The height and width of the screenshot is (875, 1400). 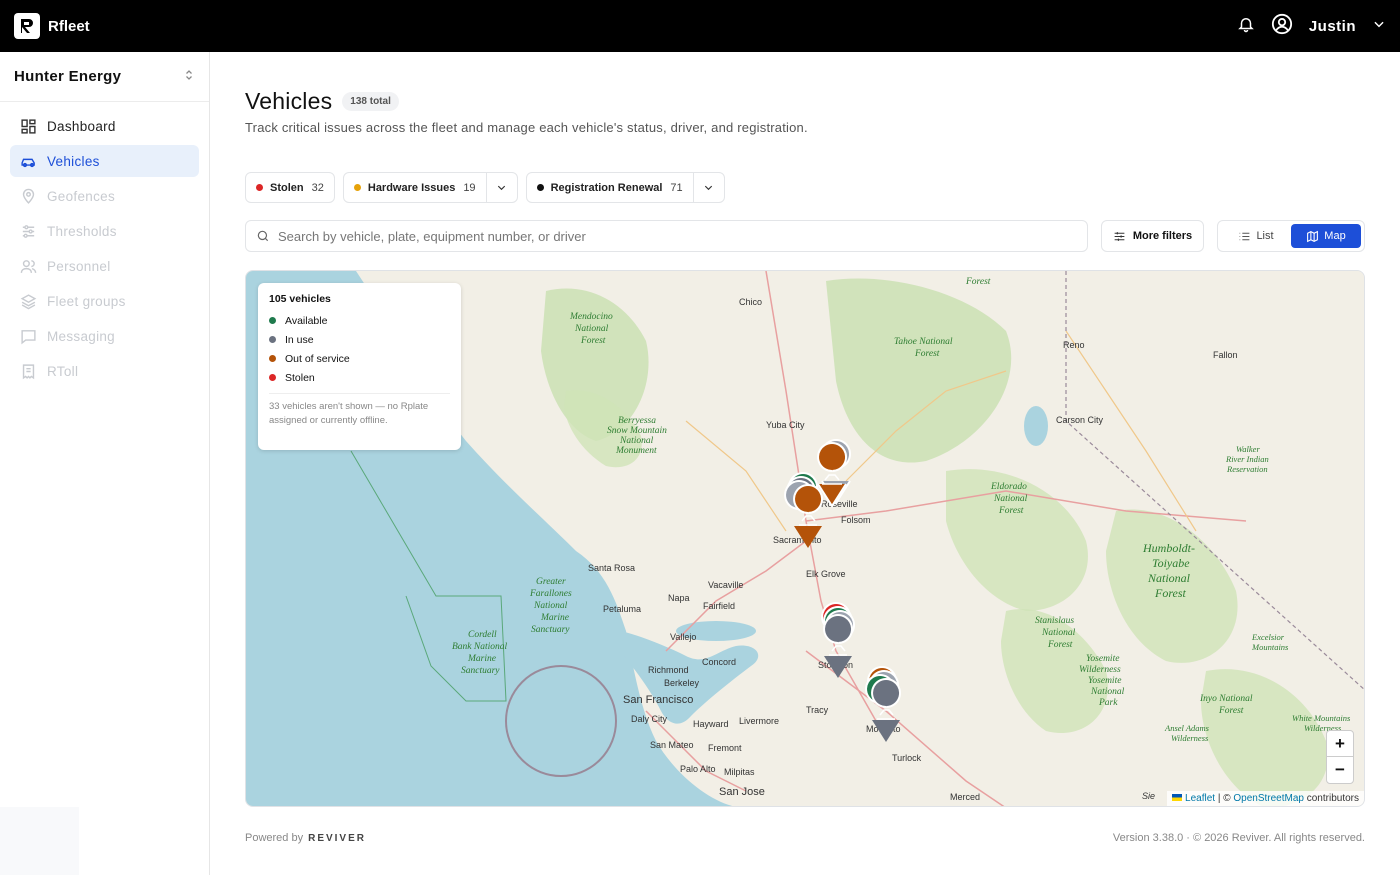 I want to click on svg-text: Berryessa, so click(x=637, y=421).